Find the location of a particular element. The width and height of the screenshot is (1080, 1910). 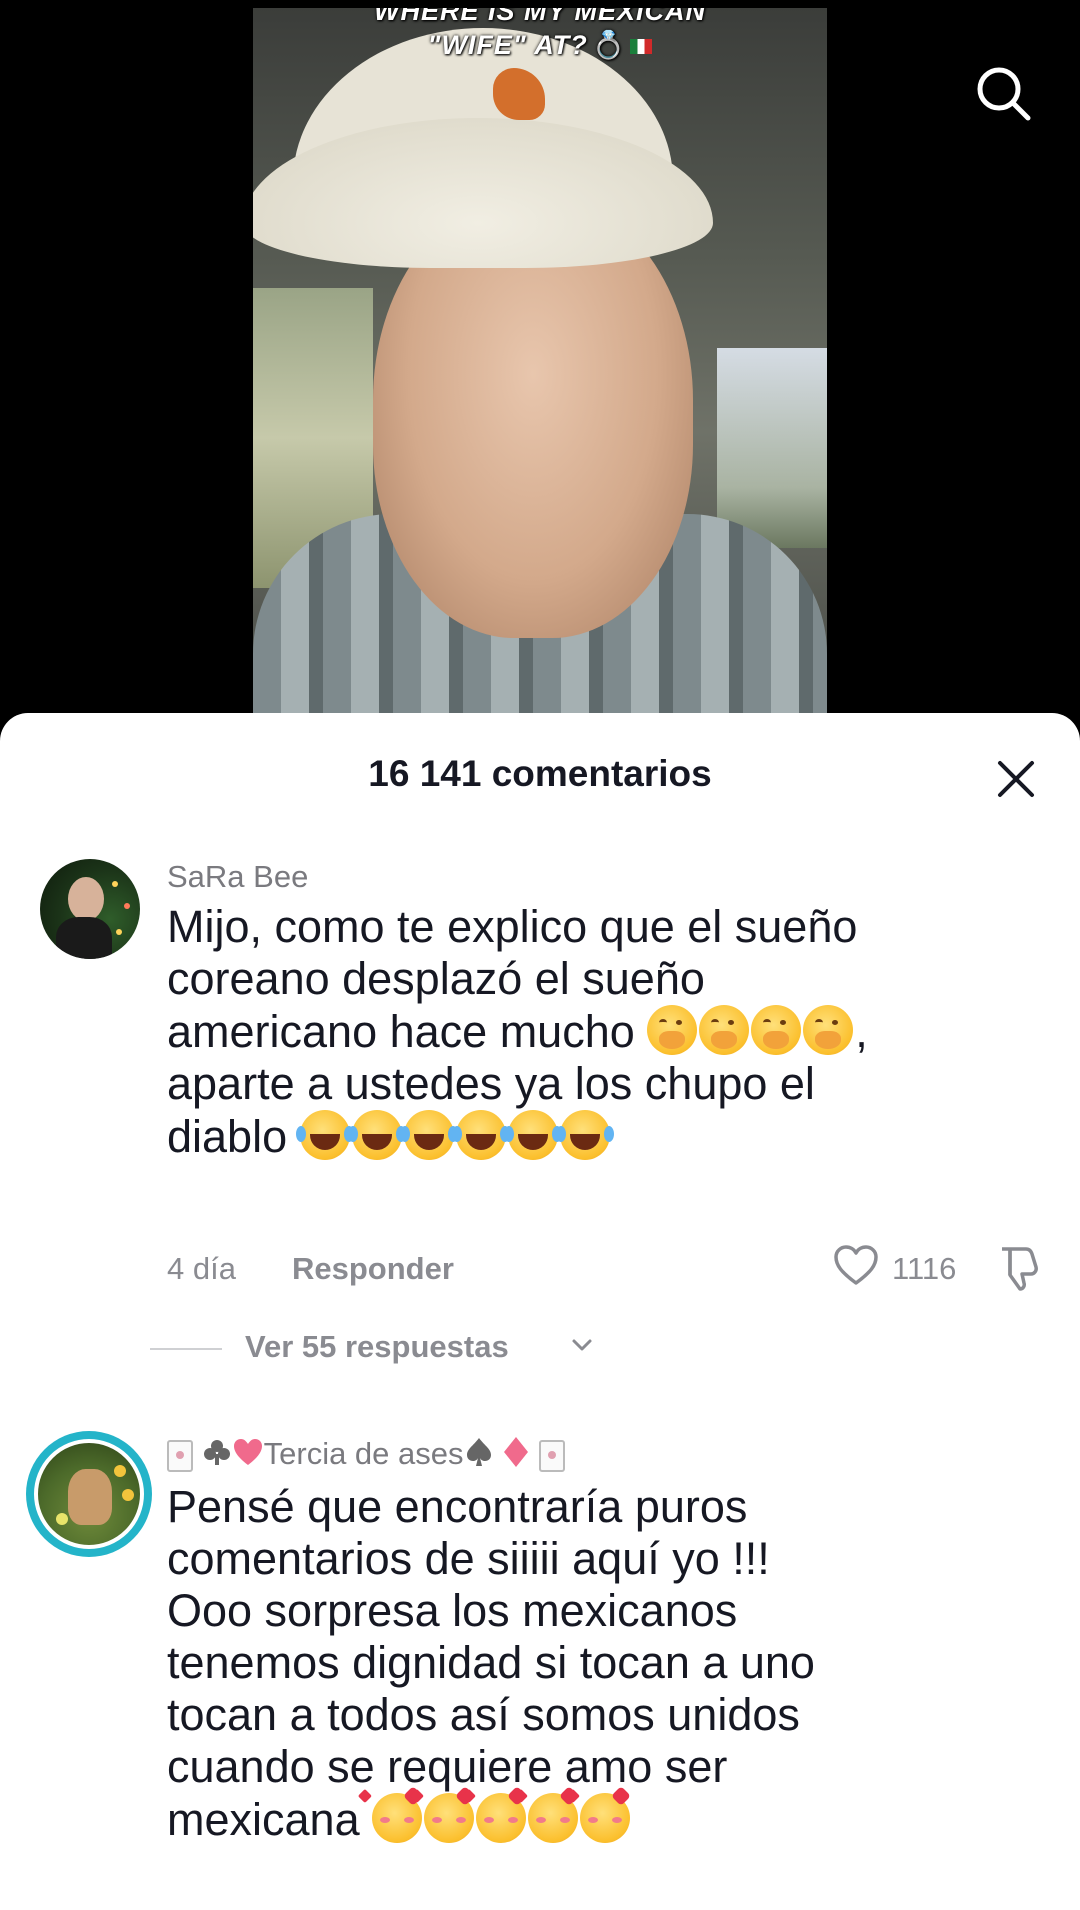

reply-button: Responder is located at coordinates (373, 1269).